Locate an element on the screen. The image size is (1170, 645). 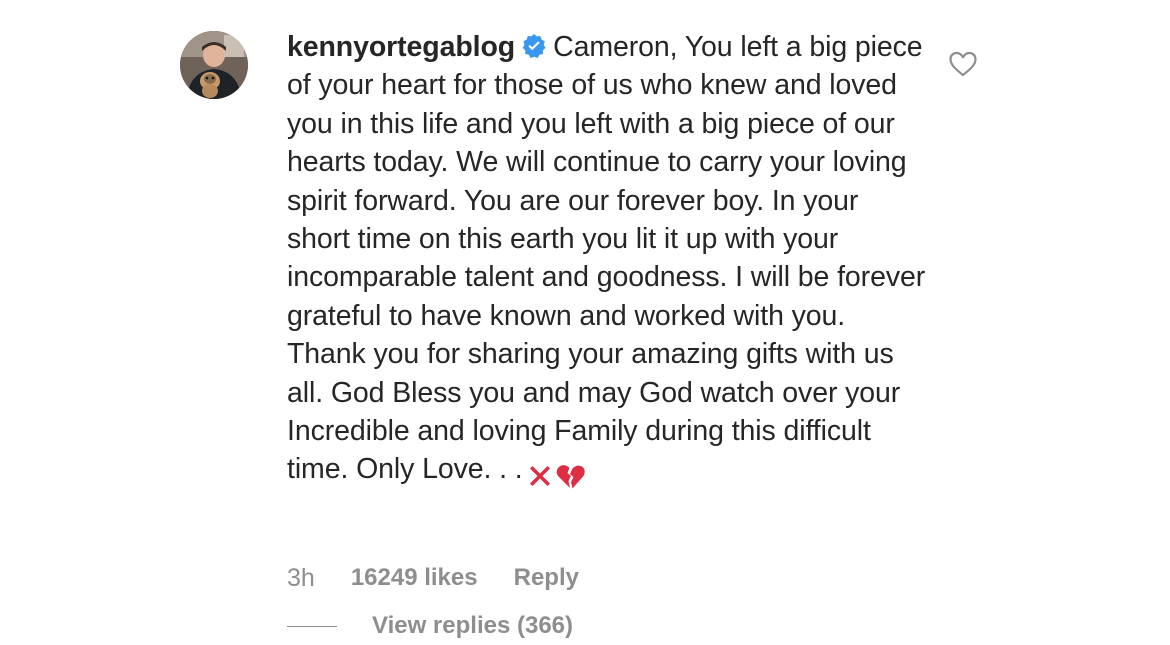
comment-likes: 16249 likes is located at coordinates (414, 578).